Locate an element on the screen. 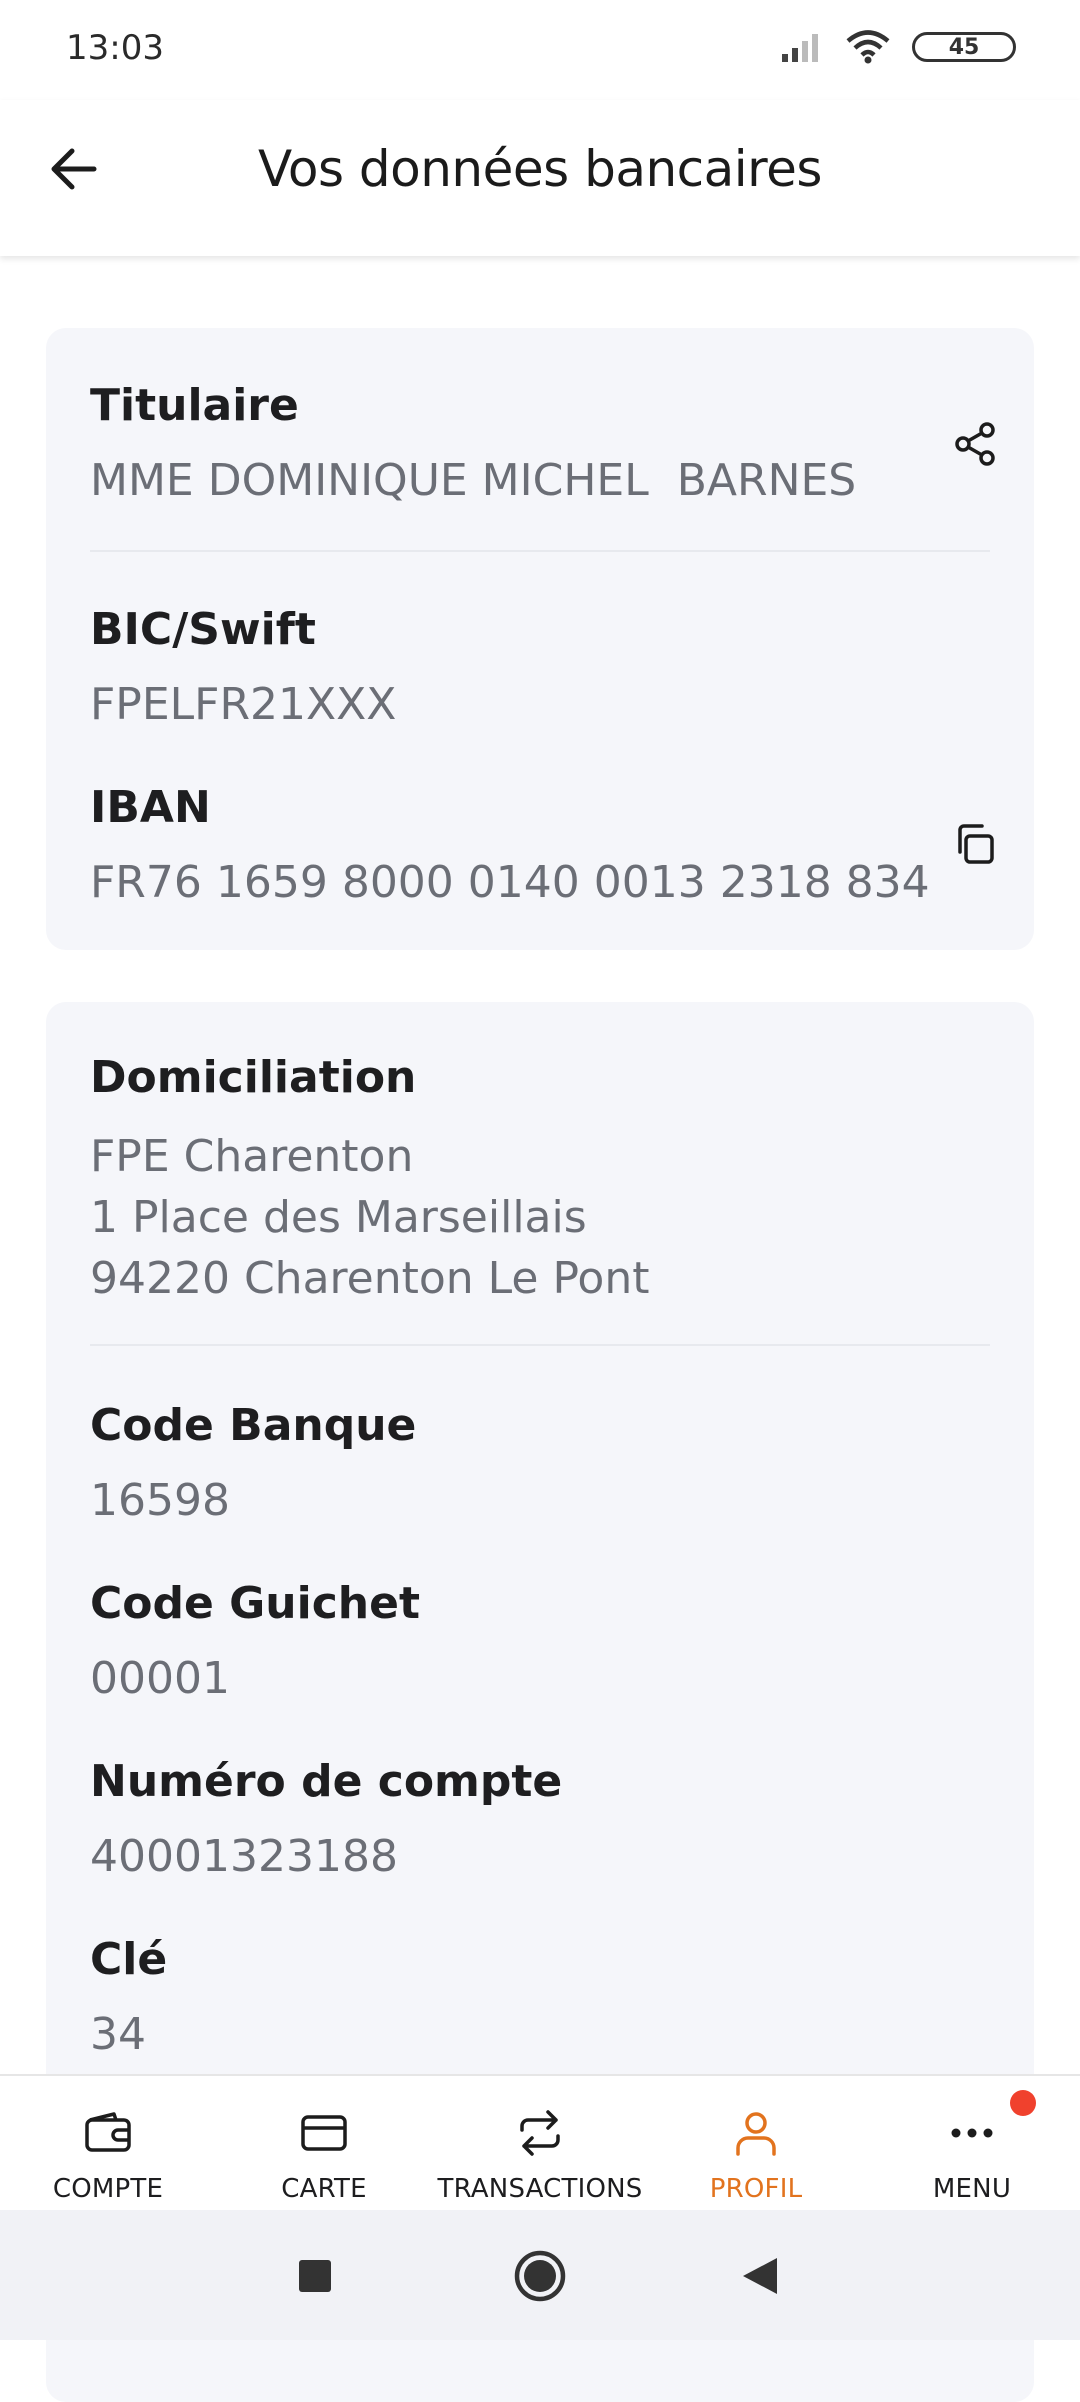 The width and height of the screenshot is (1080, 2402). share-button is located at coordinates (976, 444).